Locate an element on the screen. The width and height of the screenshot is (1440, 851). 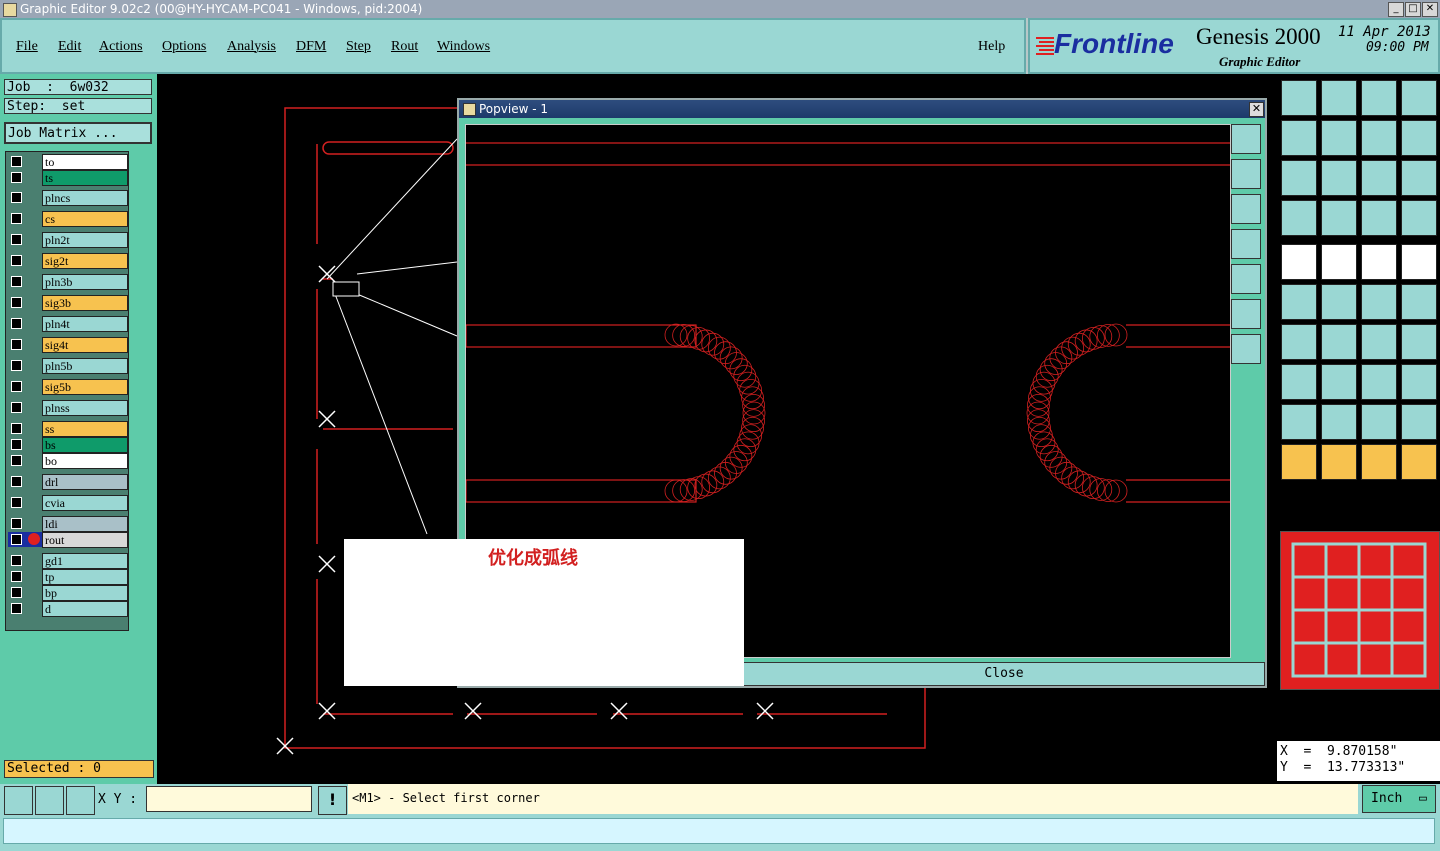
layer-row-sig4t: sig4t is located at coordinates (68, 345).